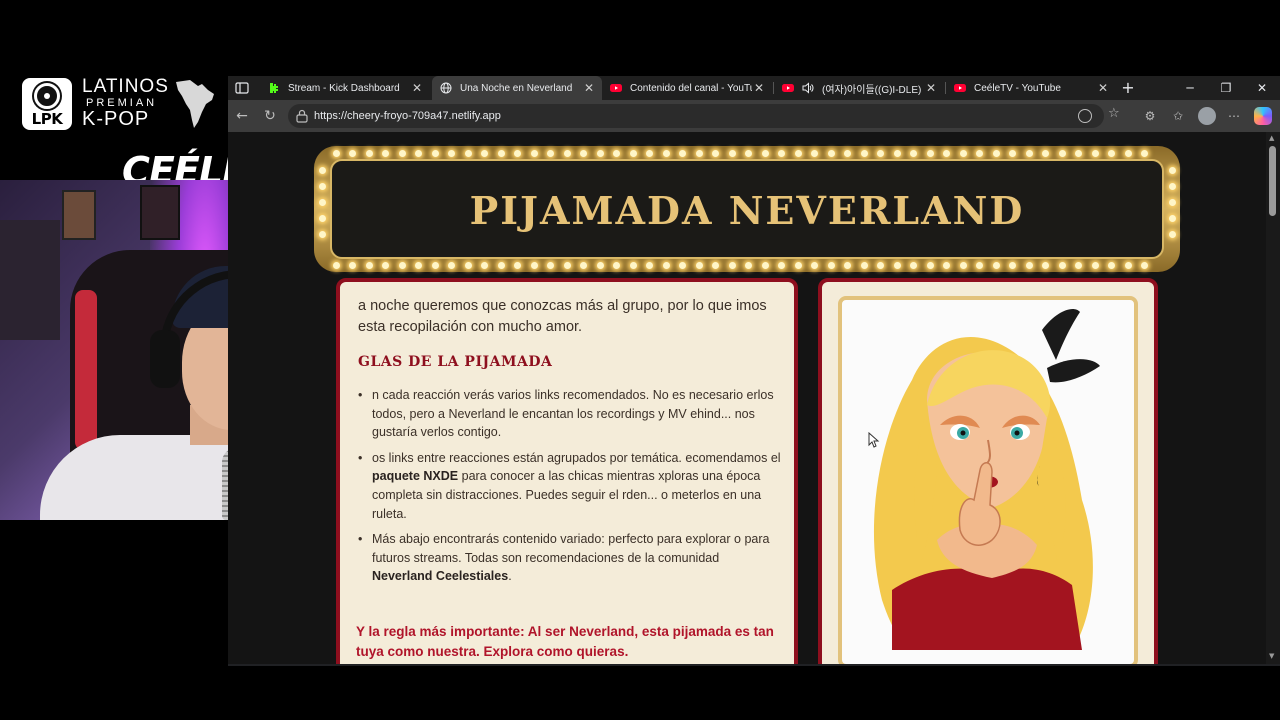  Describe the element at coordinates (1207, 116) in the screenshot. I see `profile-avatar` at that location.